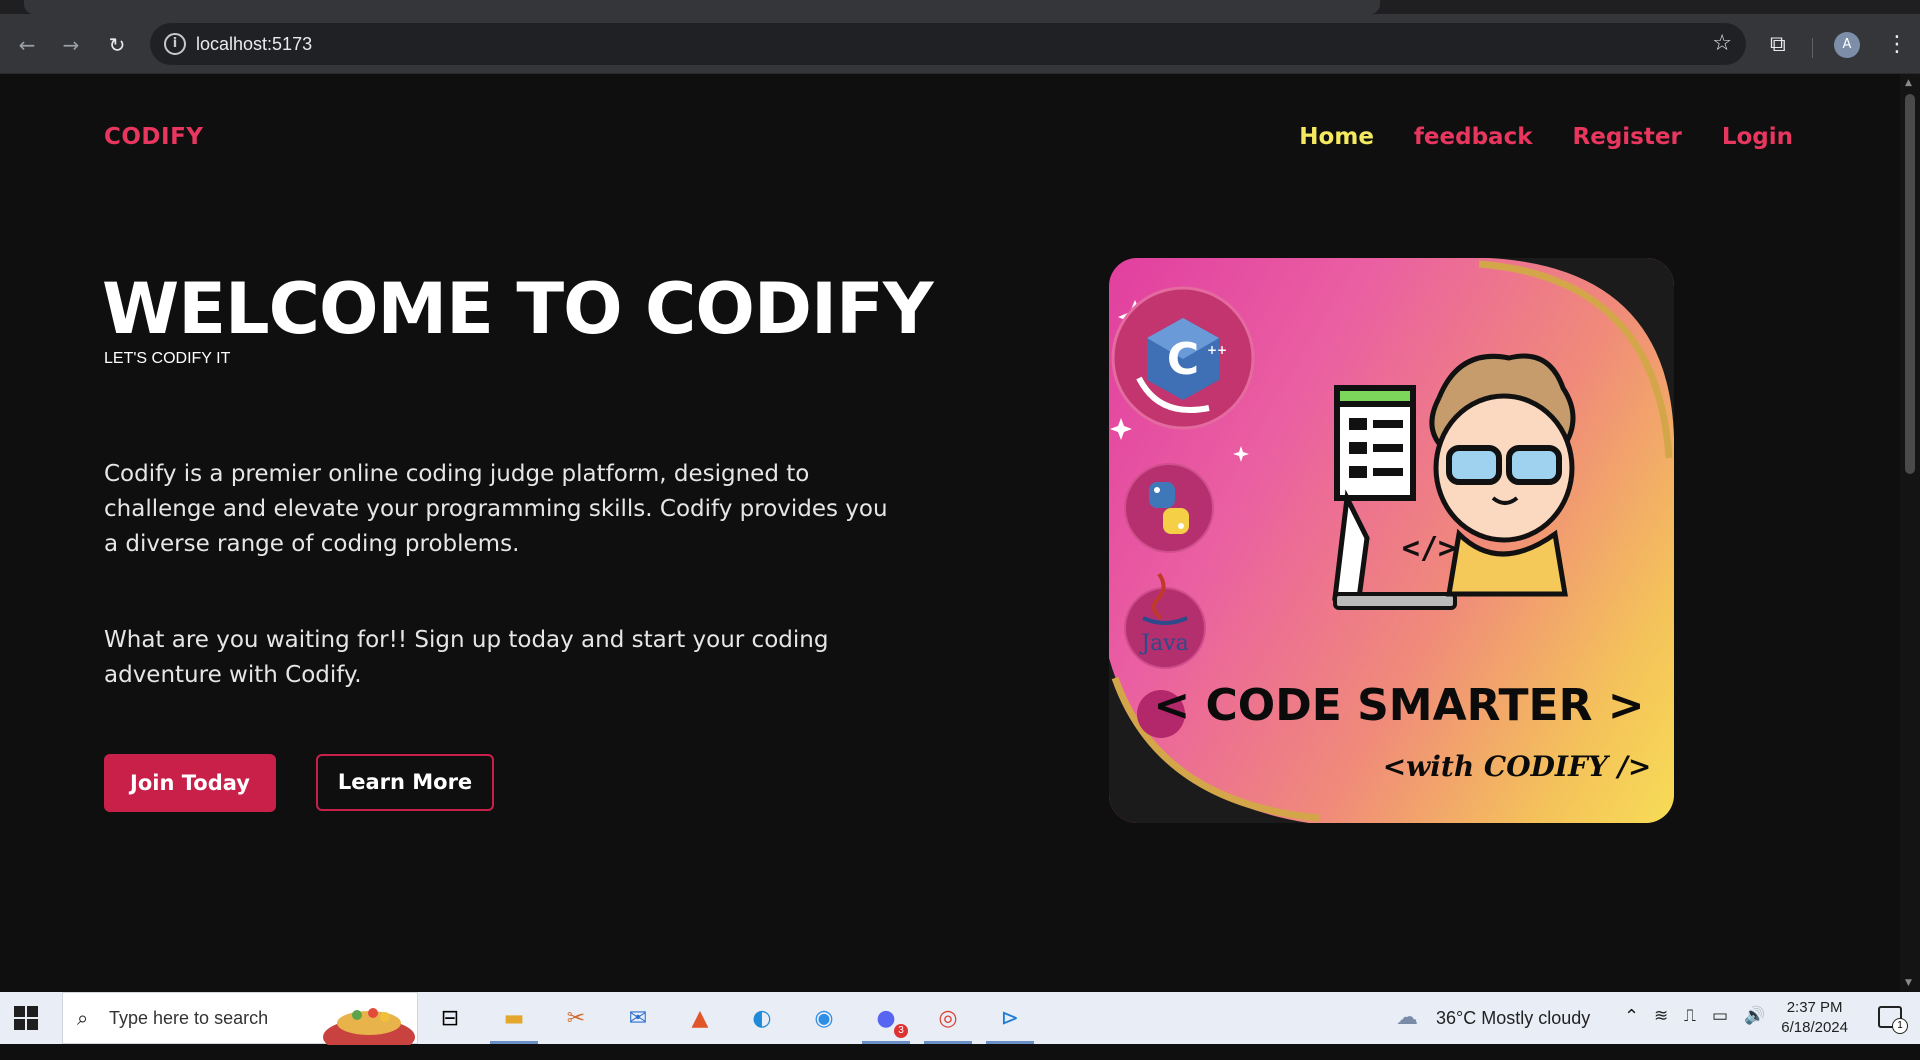  I want to click on scroll-up-icon: ▲, so click(1908, 83).